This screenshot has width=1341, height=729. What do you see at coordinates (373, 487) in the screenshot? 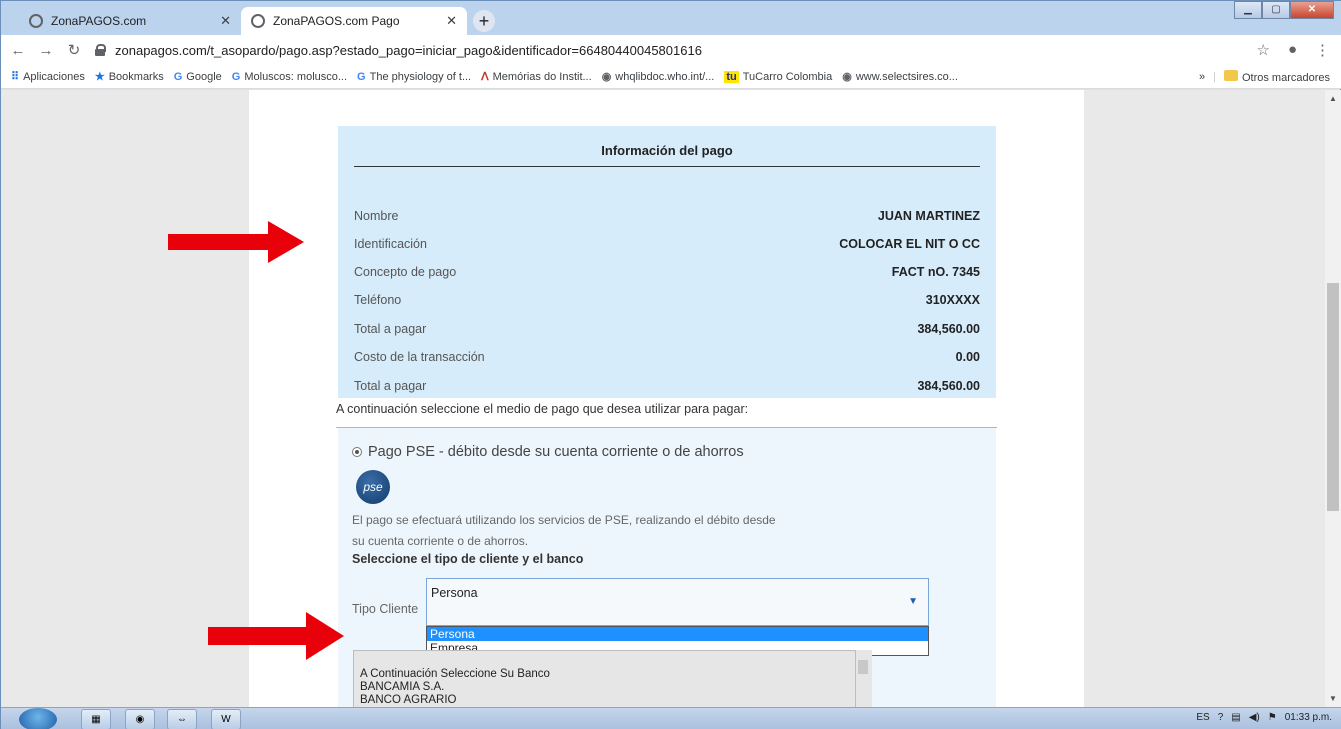
I see `pse-logo: pse` at bounding box center [373, 487].